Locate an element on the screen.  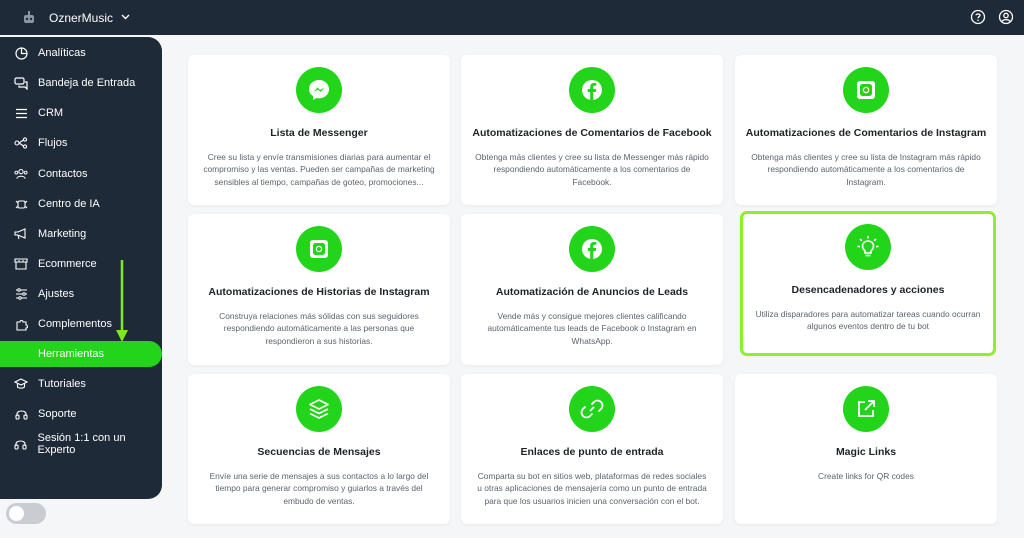
sidebar-item-contacts: Contactos is located at coordinates (81, 174).